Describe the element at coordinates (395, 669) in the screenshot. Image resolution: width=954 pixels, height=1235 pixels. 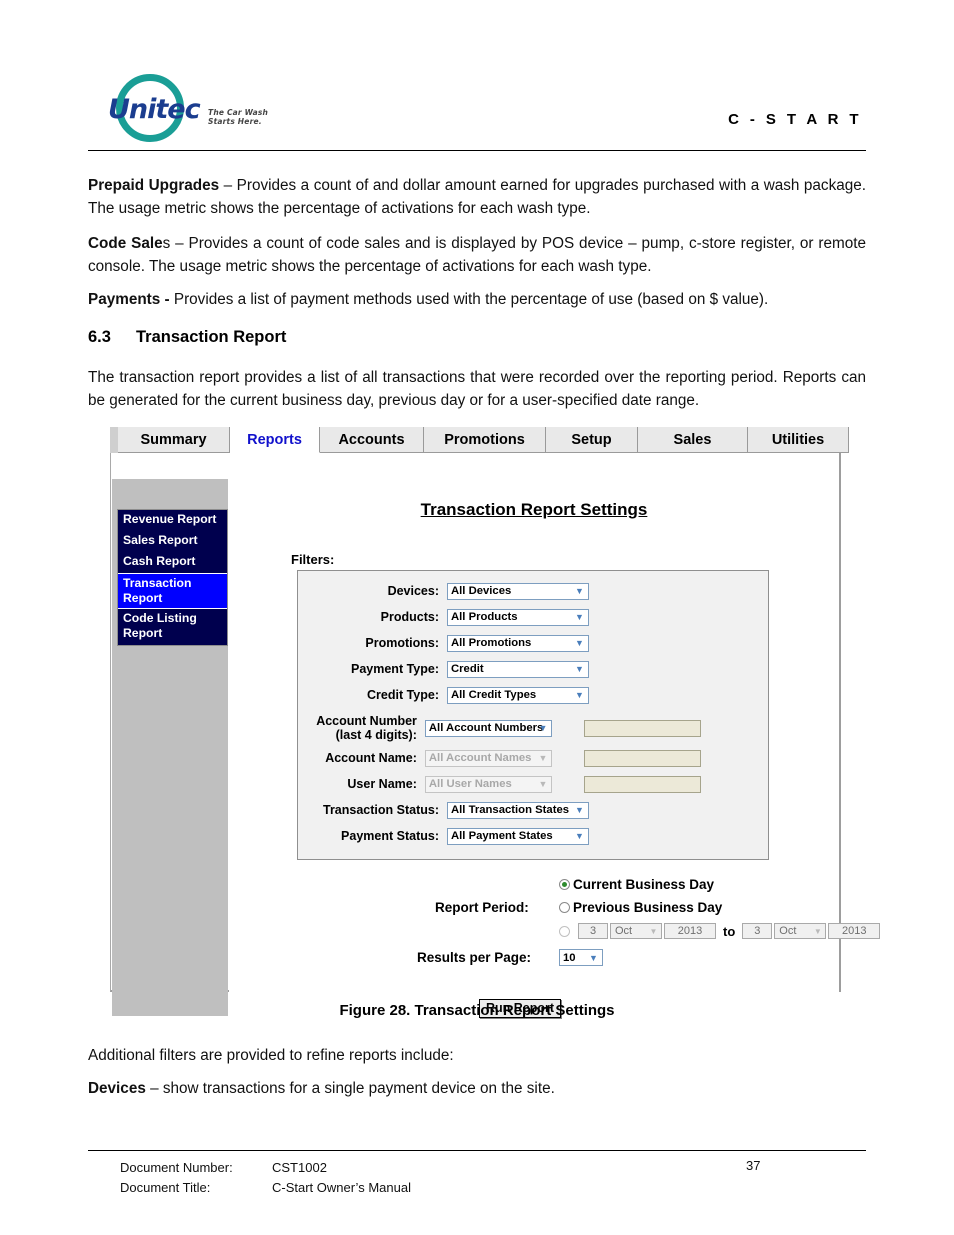
I see `filter-label: Payment Type:` at that location.